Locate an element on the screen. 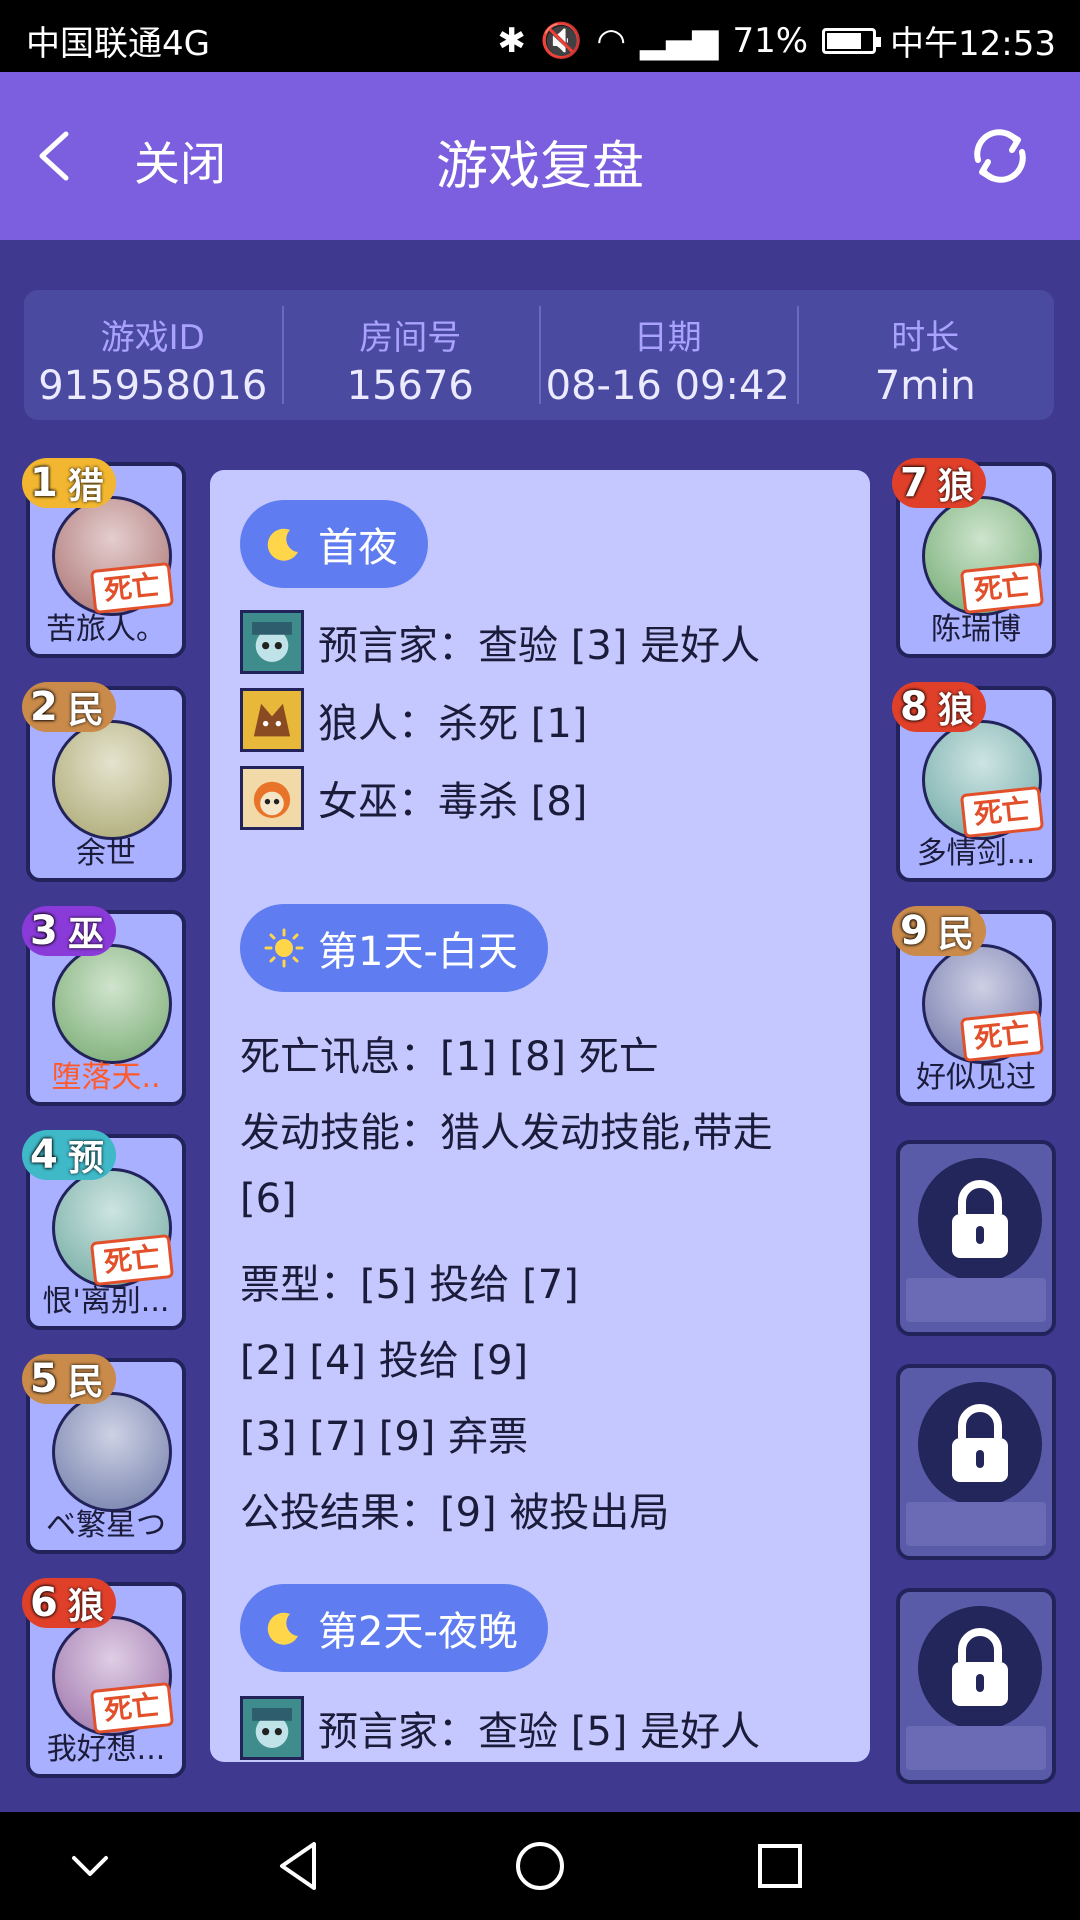 The image size is (1080, 1920). seat-number: 2 is located at coordinates (44, 707).